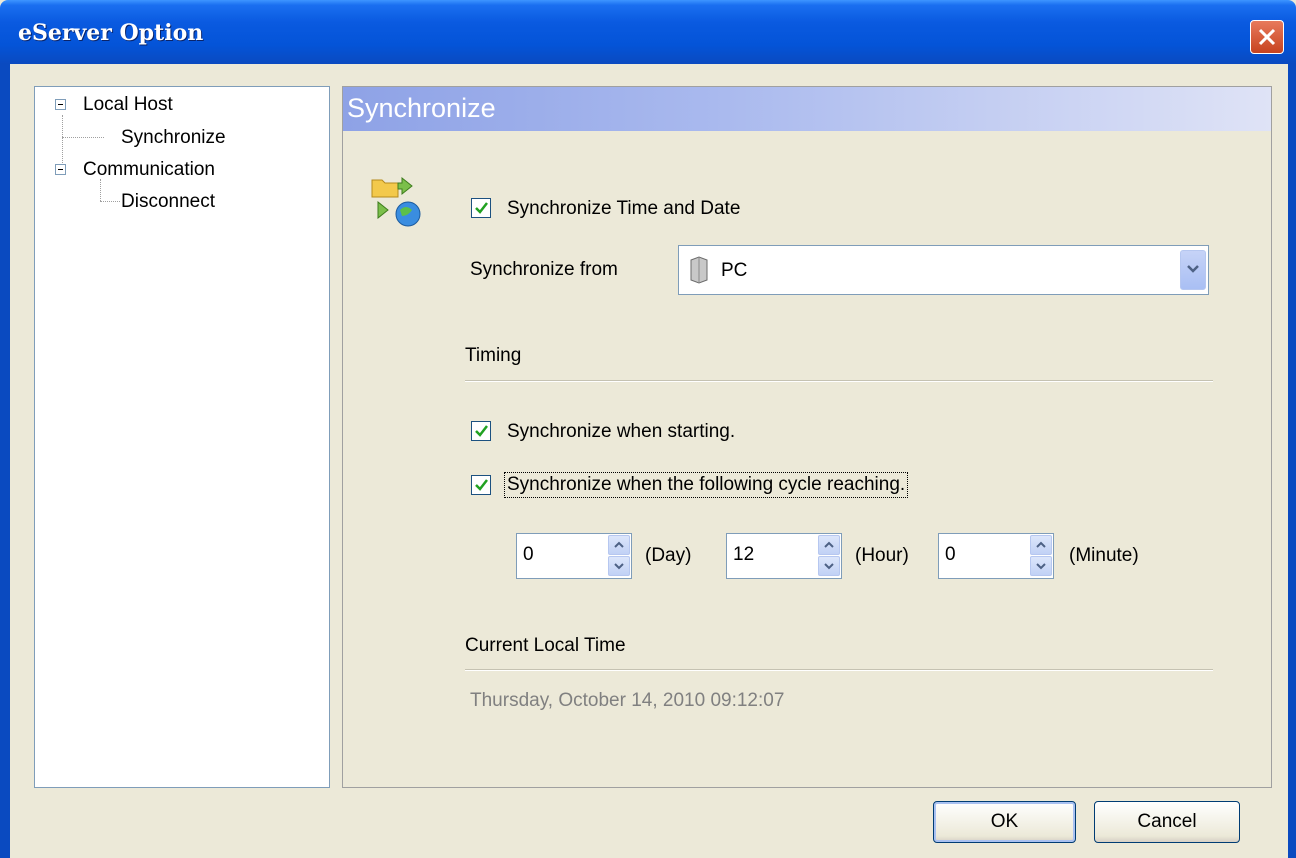  What do you see at coordinates (943, 270) in the screenshot?
I see `sync-from-dropdown: PC` at bounding box center [943, 270].